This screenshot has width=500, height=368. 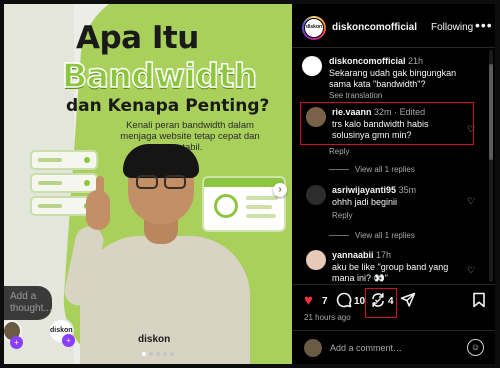 I want to click on heart-filled-icon: ♥, so click(x=308, y=301).